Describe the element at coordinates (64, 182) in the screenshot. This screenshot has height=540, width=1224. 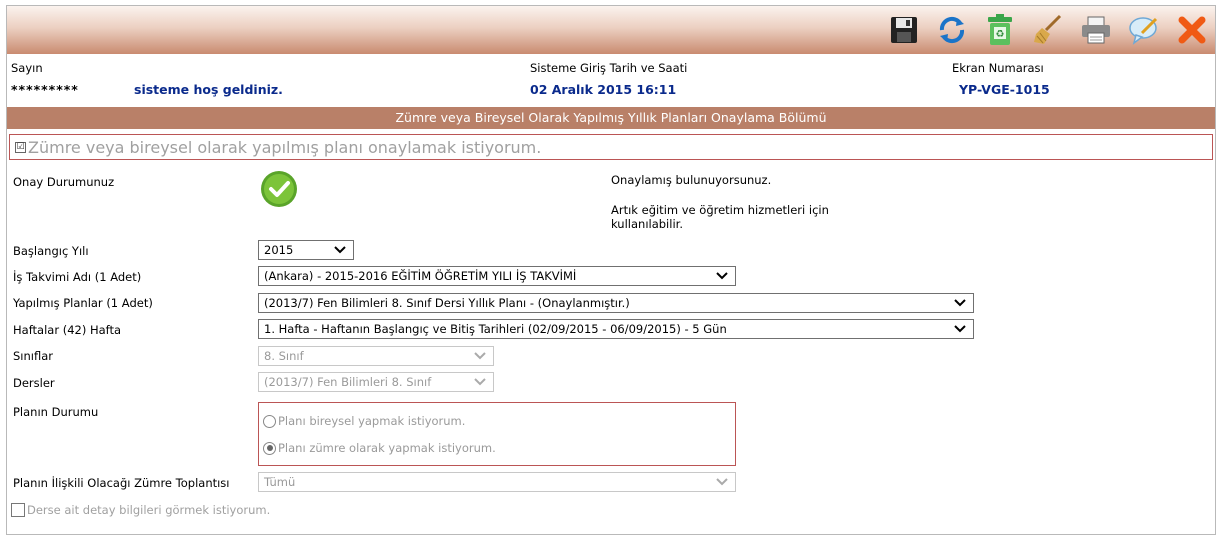
I see `approval-status-label: Onay Durumunuz` at that location.